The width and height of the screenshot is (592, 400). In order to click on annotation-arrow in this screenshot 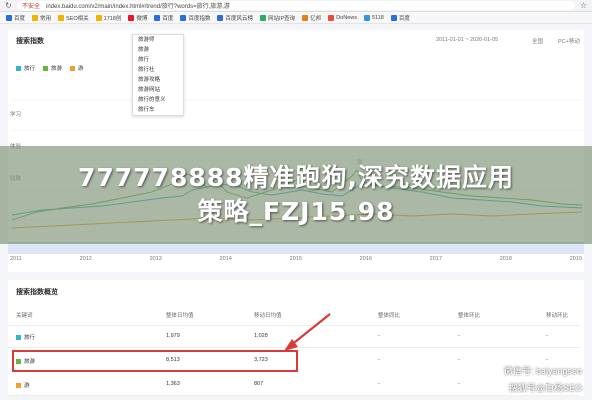, I will do `click(307, 332)`.